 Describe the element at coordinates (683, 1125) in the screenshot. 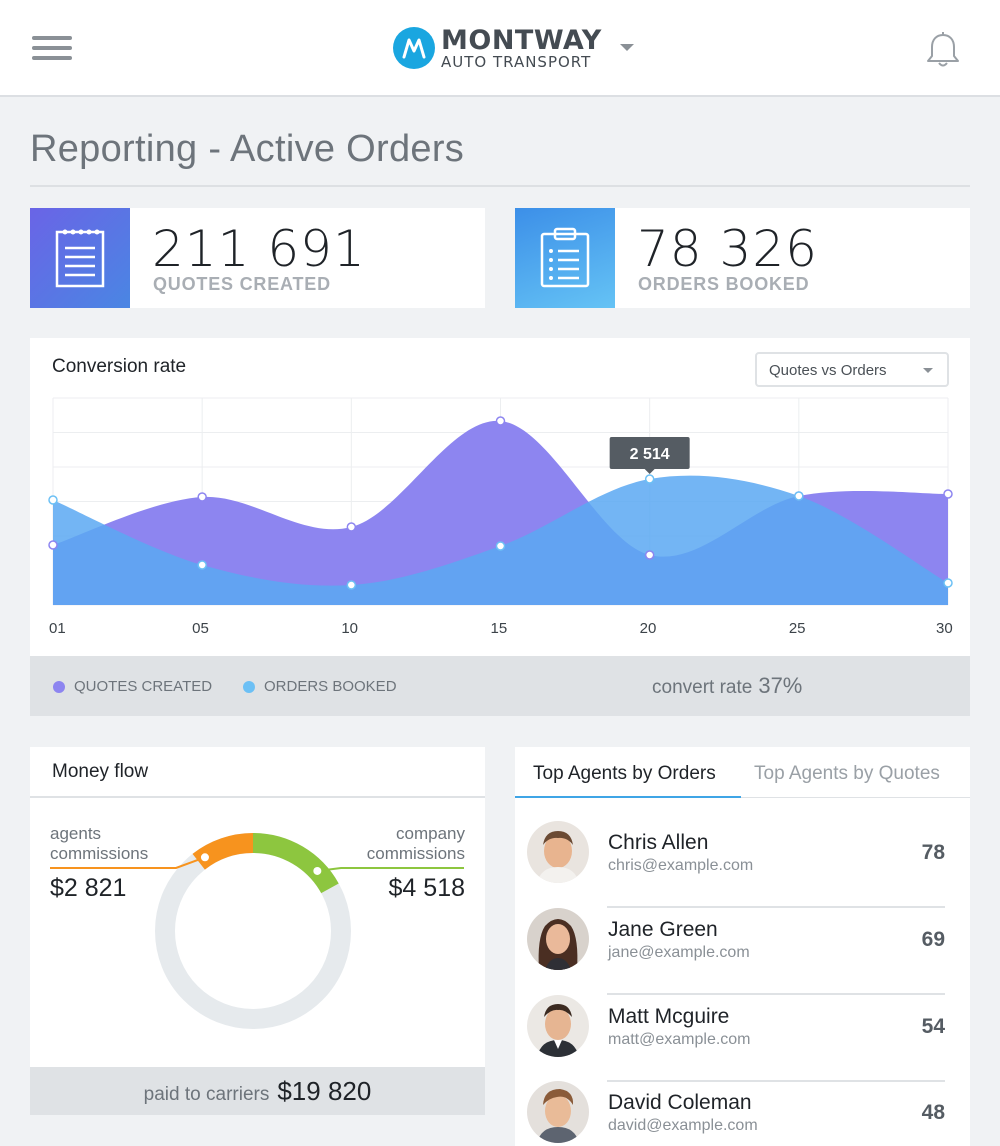

I see `agent-email: david@example.com` at that location.